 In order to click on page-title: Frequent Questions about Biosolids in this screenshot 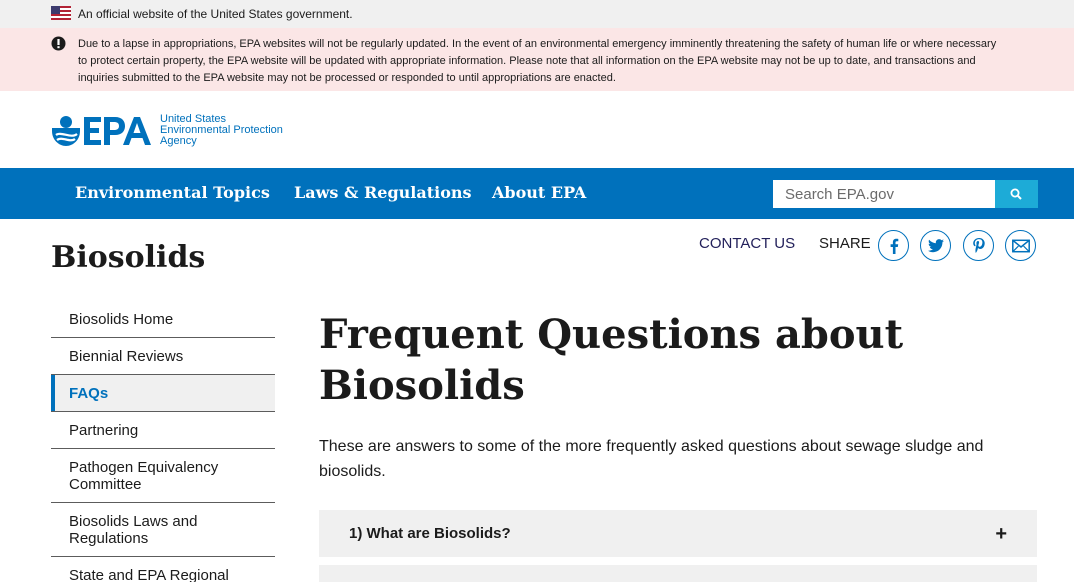, I will do `click(611, 360)`.